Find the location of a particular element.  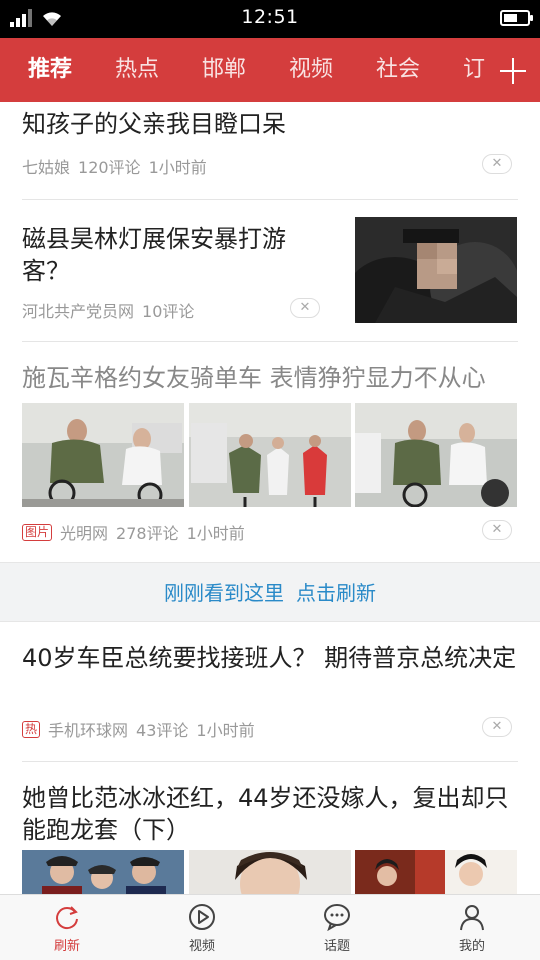

news-source: 七姑娘 is located at coordinates (46, 167).